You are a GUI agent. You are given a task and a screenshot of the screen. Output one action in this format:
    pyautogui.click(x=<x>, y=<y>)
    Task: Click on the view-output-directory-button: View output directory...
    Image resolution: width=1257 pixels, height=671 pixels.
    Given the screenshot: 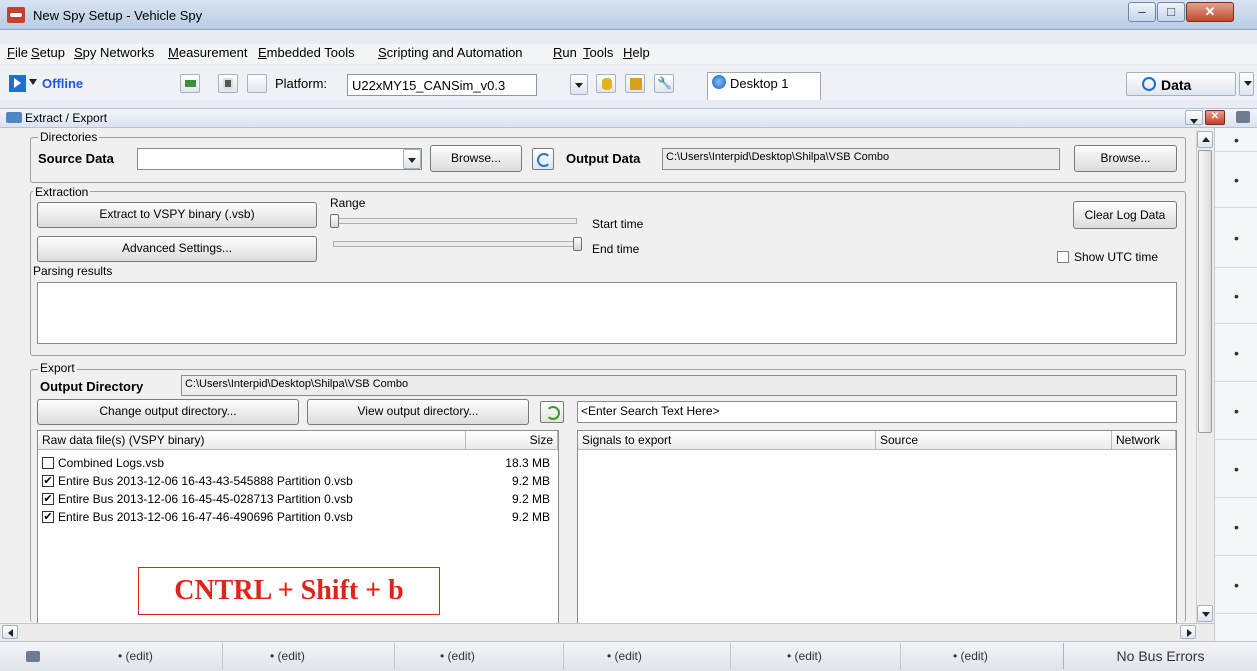 What is the action you would take?
    pyautogui.click(x=418, y=412)
    